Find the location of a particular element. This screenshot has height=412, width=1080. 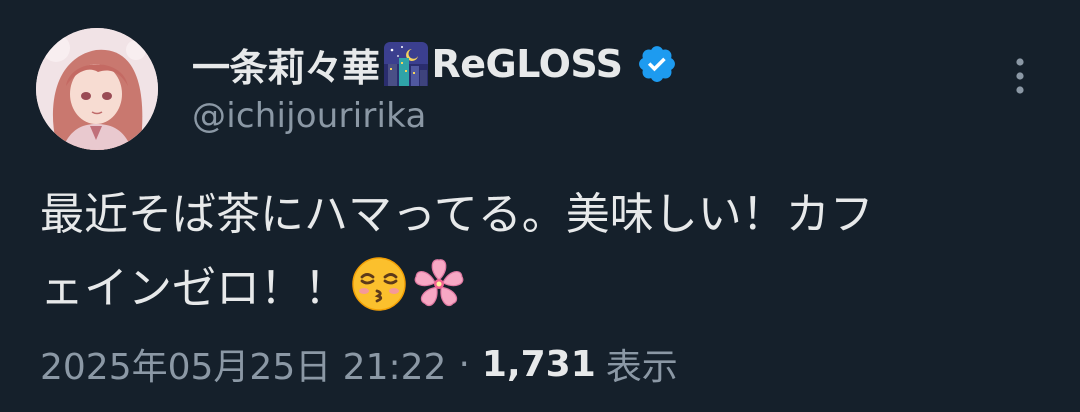

views-count: 1,731 is located at coordinates (538, 364).